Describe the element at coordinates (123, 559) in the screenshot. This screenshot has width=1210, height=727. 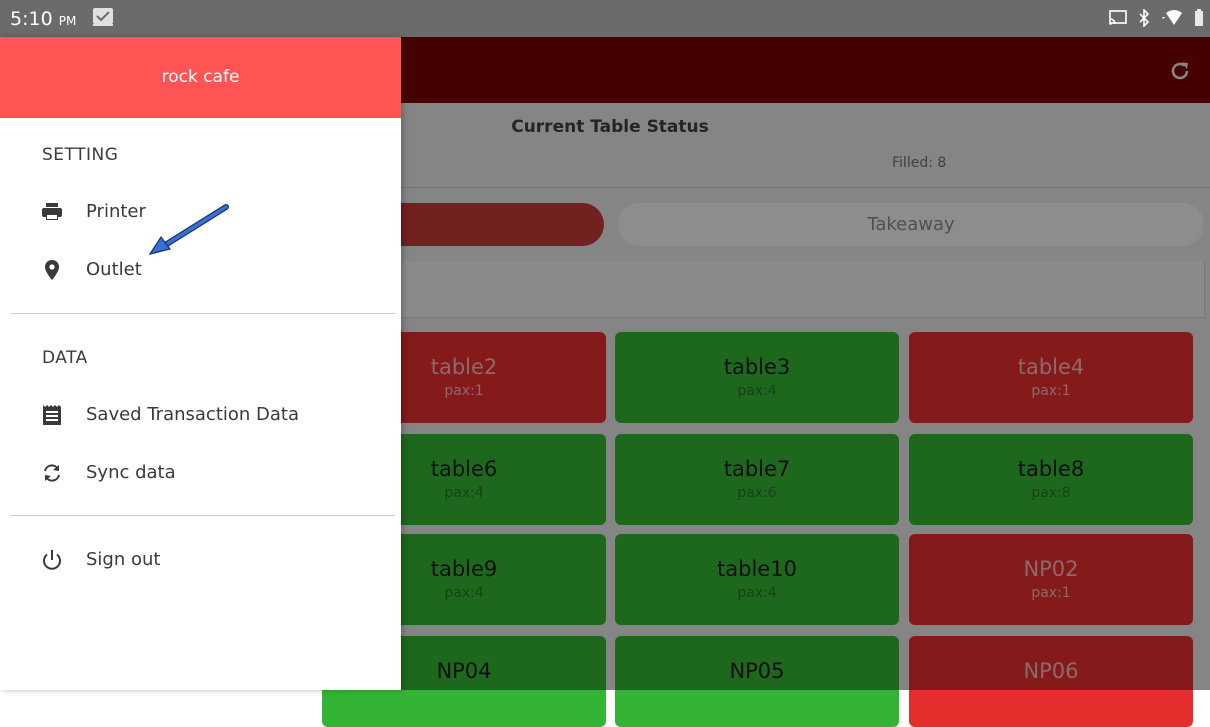
I see `drawer-item-label: Sign out` at that location.